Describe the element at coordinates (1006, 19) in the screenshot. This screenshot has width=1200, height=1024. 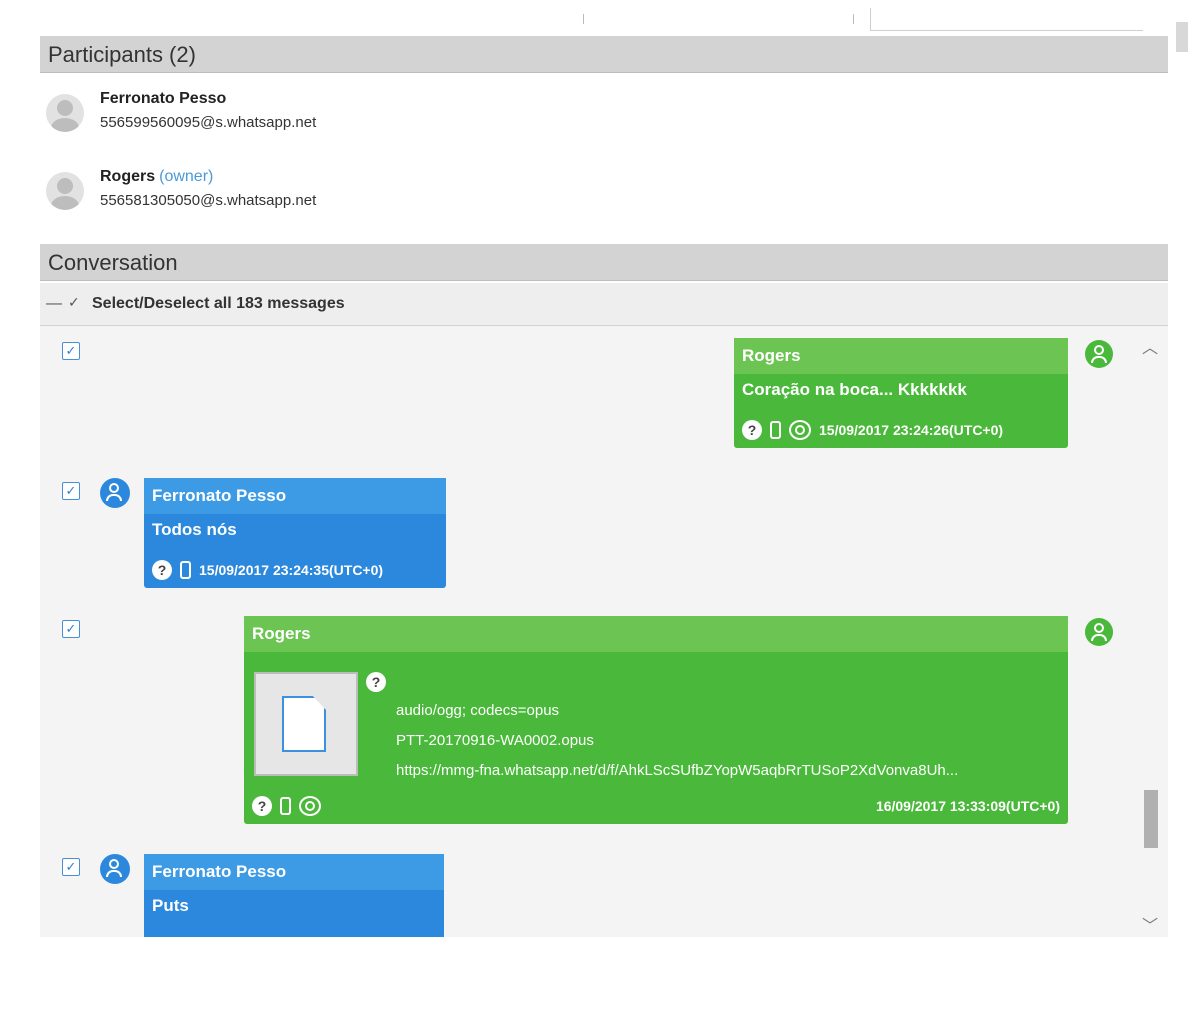
I see `search-input` at that location.